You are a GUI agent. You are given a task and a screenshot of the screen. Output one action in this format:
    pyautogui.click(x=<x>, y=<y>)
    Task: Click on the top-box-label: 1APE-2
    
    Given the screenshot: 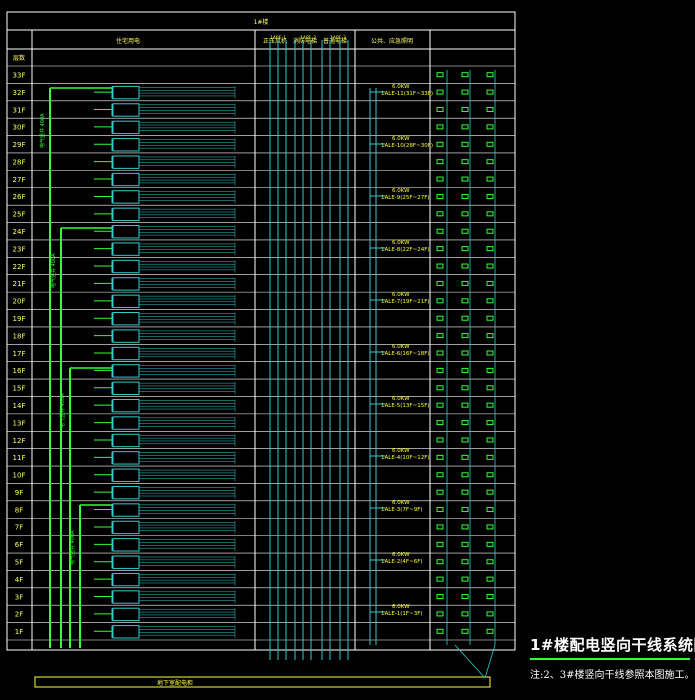 What is the action you would take?
    pyautogui.click(x=308, y=38)
    